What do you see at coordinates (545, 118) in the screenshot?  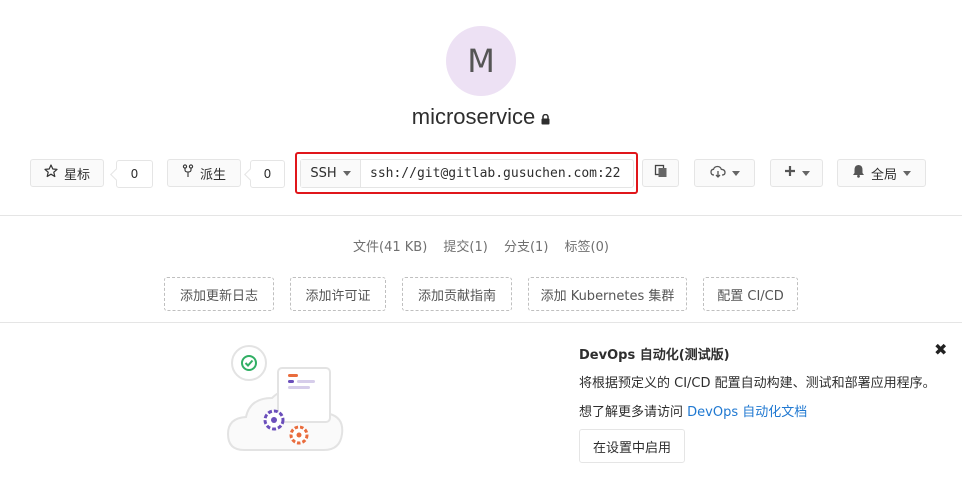 I see `lock-icon` at bounding box center [545, 118].